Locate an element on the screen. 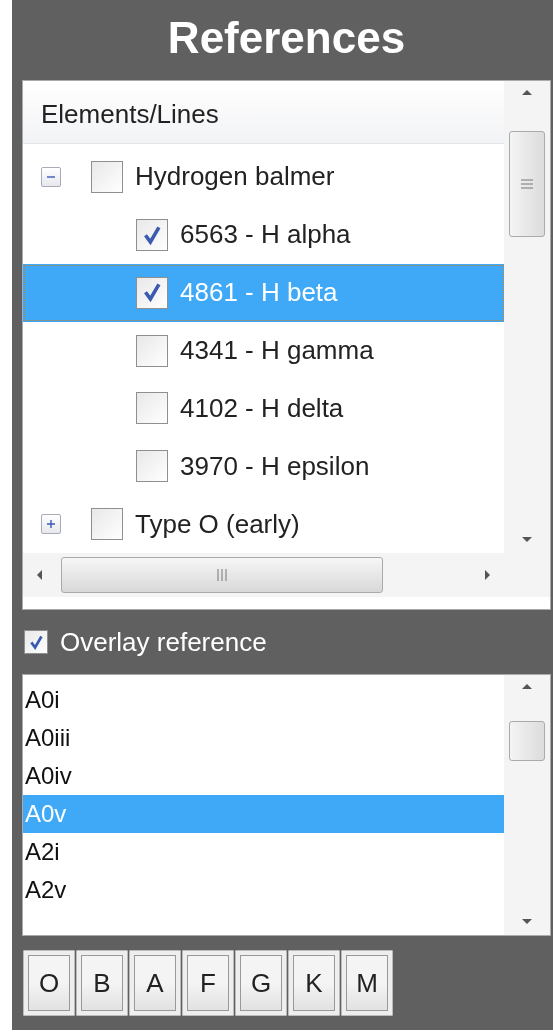  tree-row: Type O (early) is located at coordinates (263, 524).